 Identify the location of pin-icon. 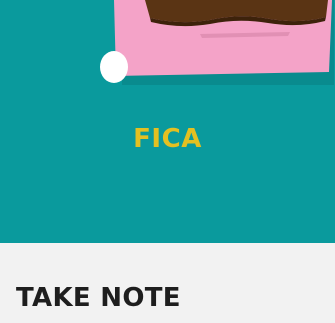
(114, 67).